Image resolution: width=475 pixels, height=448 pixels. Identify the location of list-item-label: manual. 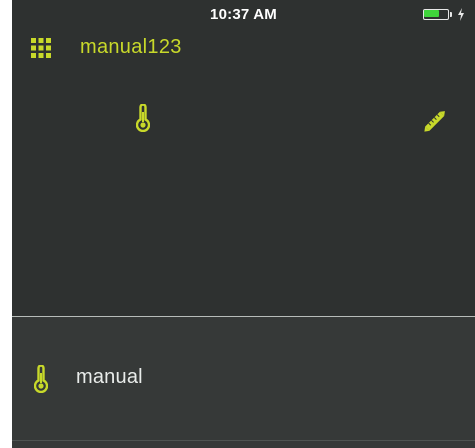
(109, 377).